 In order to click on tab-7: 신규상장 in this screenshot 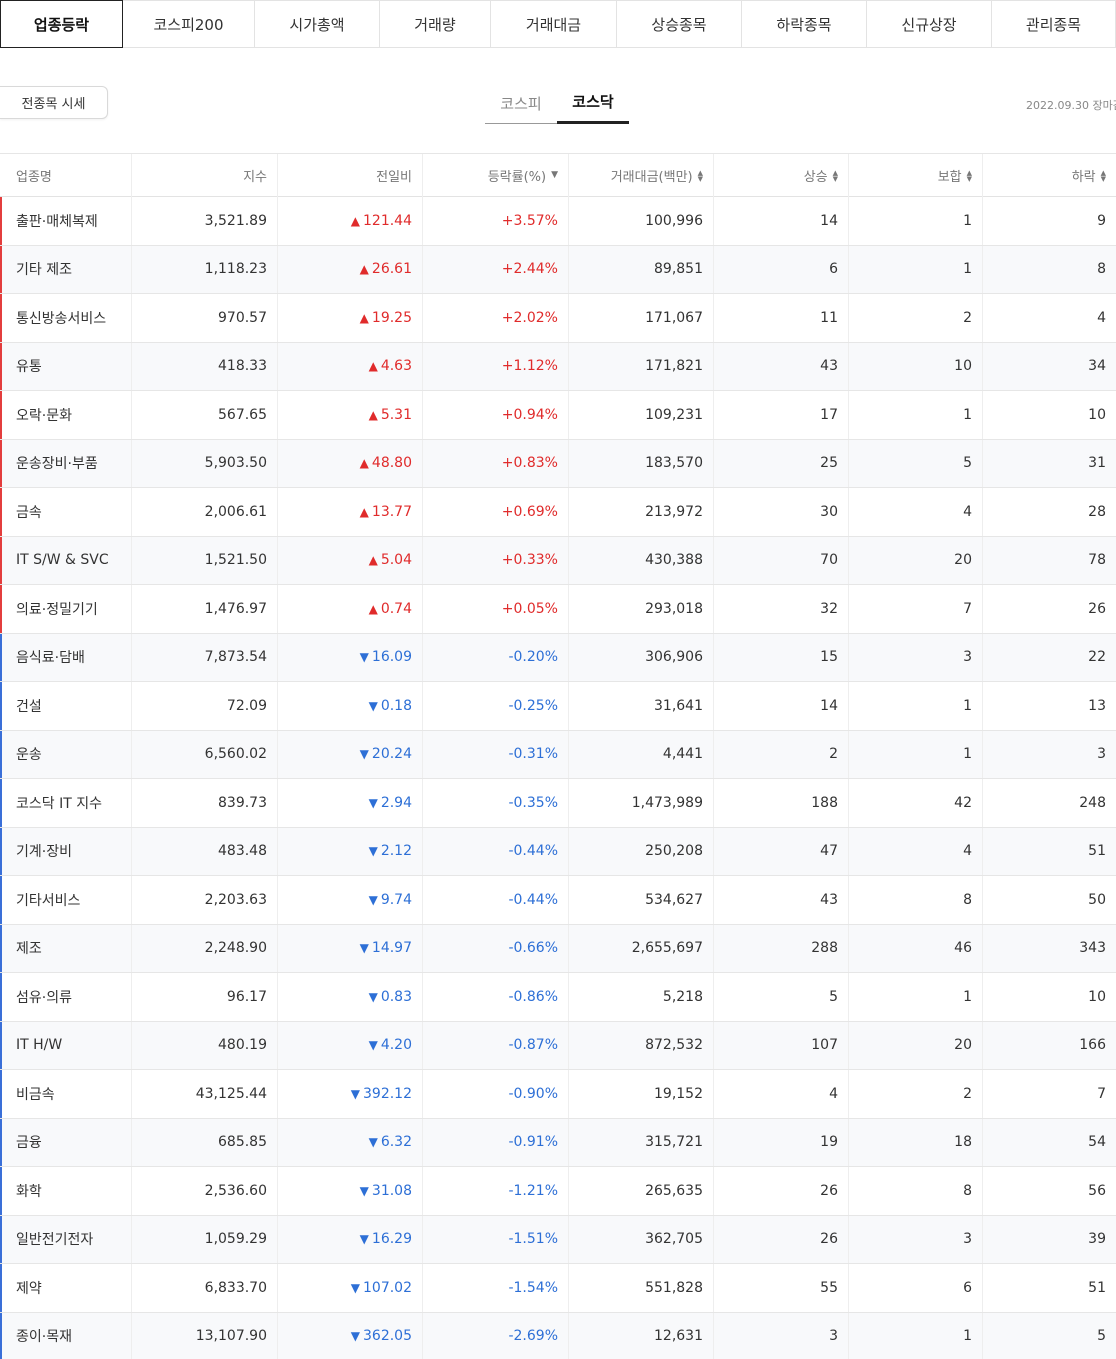, I will do `click(929, 24)`.